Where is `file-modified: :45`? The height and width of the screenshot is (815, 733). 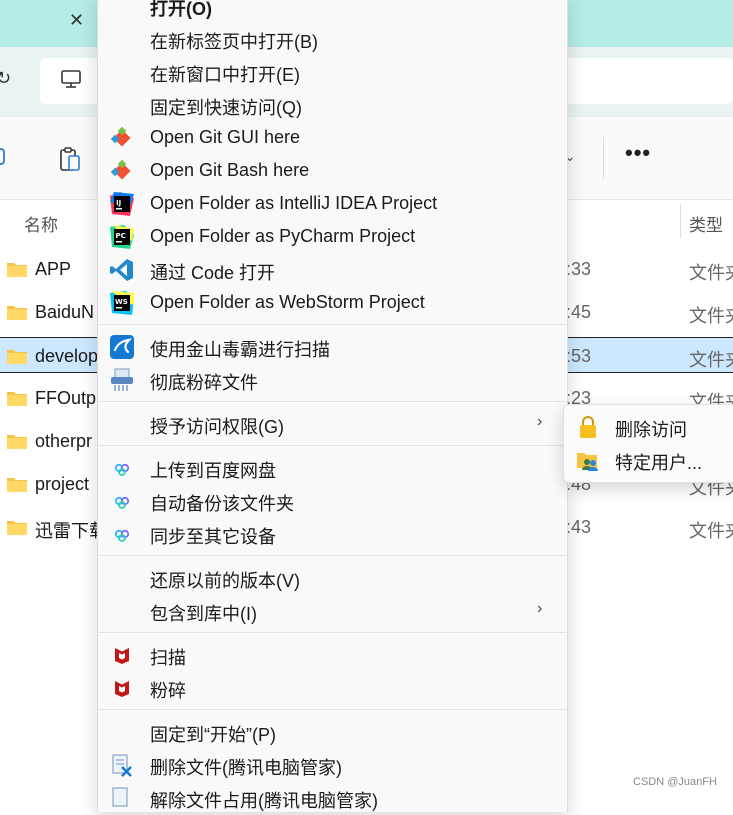
file-modified: :45 is located at coordinates (579, 312).